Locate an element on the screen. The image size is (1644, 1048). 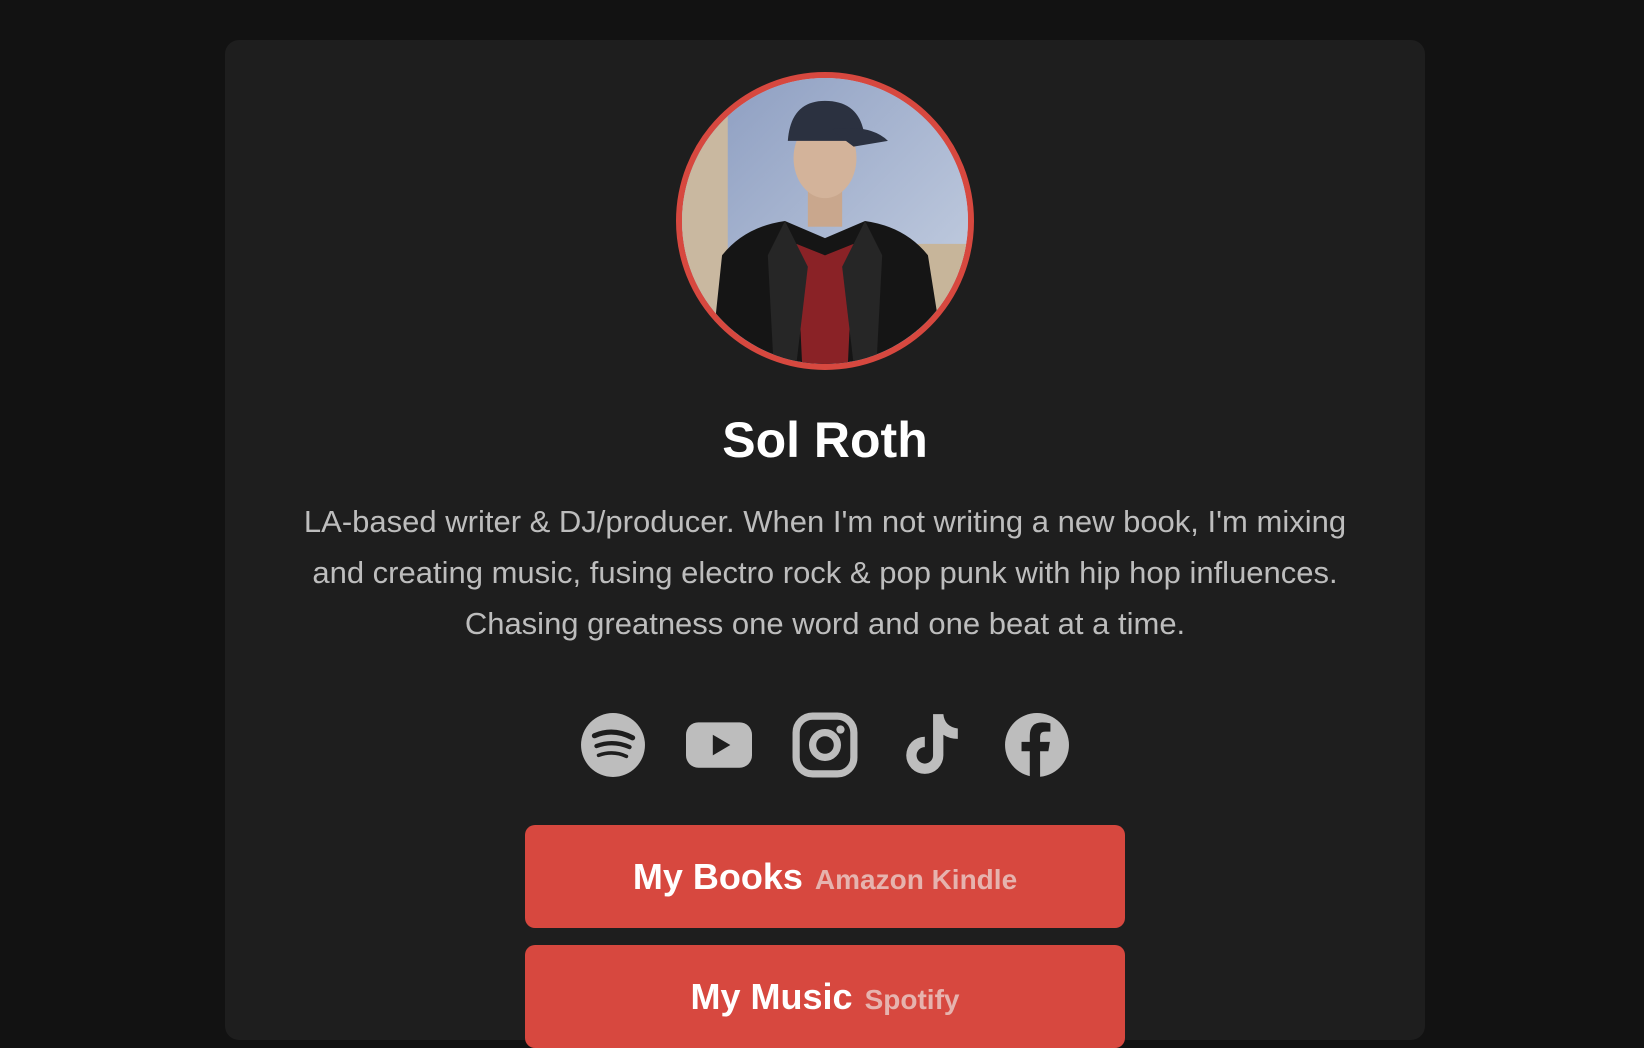
music-link-button: My Music Spotify is located at coordinates (825, 996).